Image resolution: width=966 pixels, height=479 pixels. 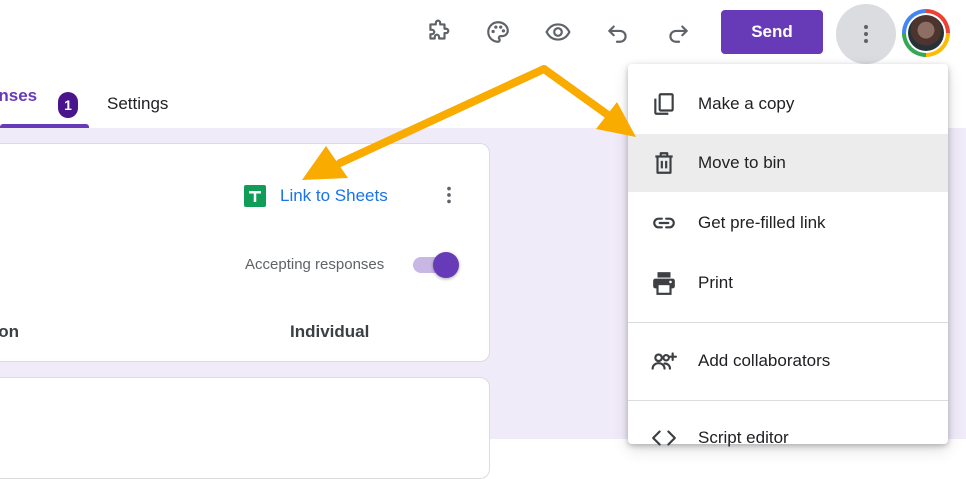 I want to click on link-to-sheets-label: Link to Sheets, so click(x=334, y=195).